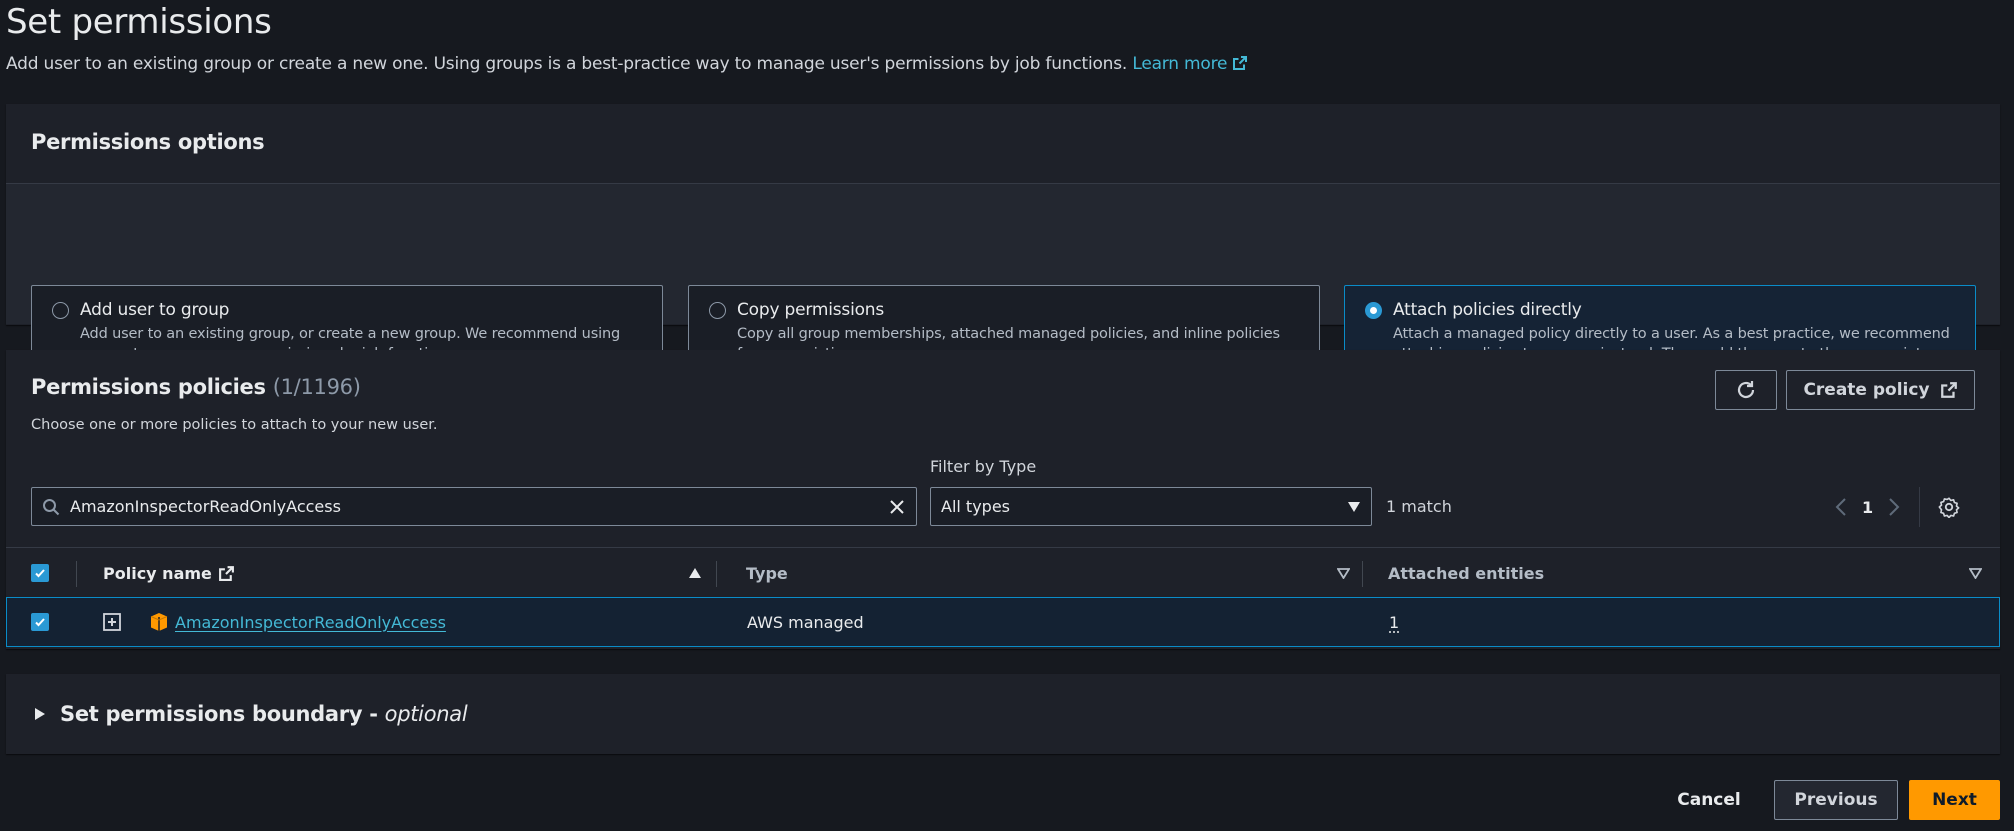  I want to click on create-policy-button: Create policy, so click(1880, 390).